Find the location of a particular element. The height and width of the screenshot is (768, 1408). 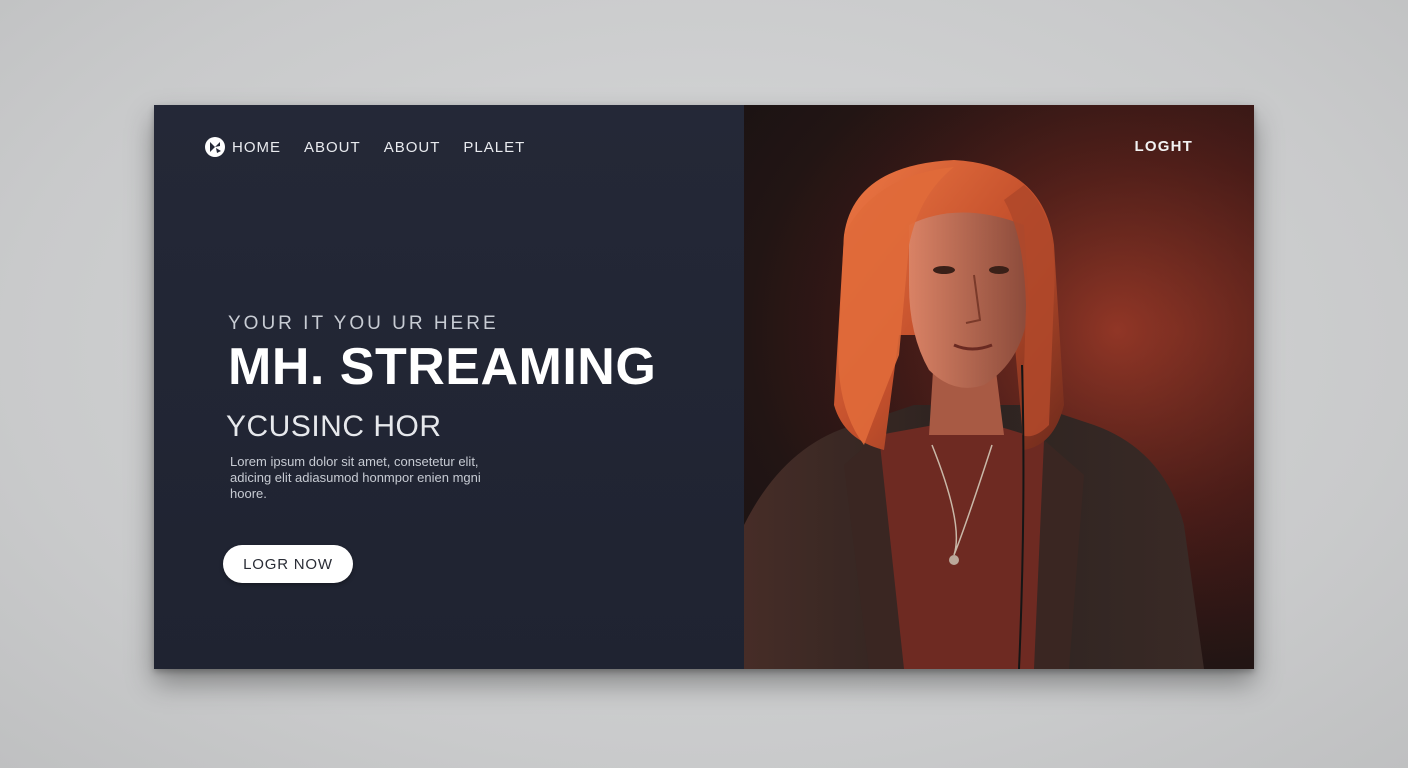

top-nav: HOME ABOUT ABOUT PLALET is located at coordinates (376, 147).